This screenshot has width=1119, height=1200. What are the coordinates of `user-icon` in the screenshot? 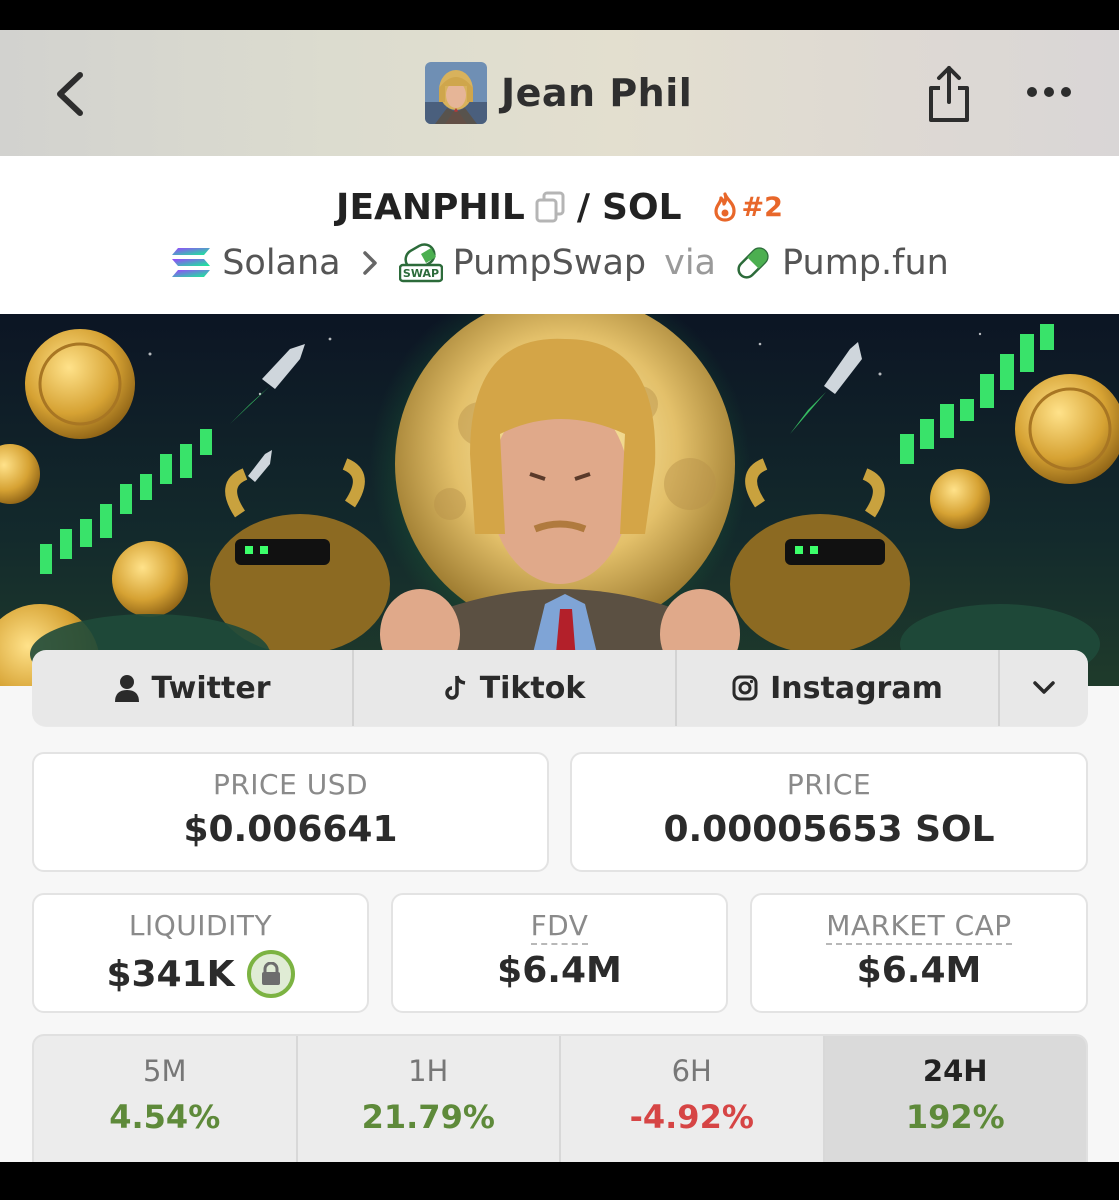 It's located at (126, 688).